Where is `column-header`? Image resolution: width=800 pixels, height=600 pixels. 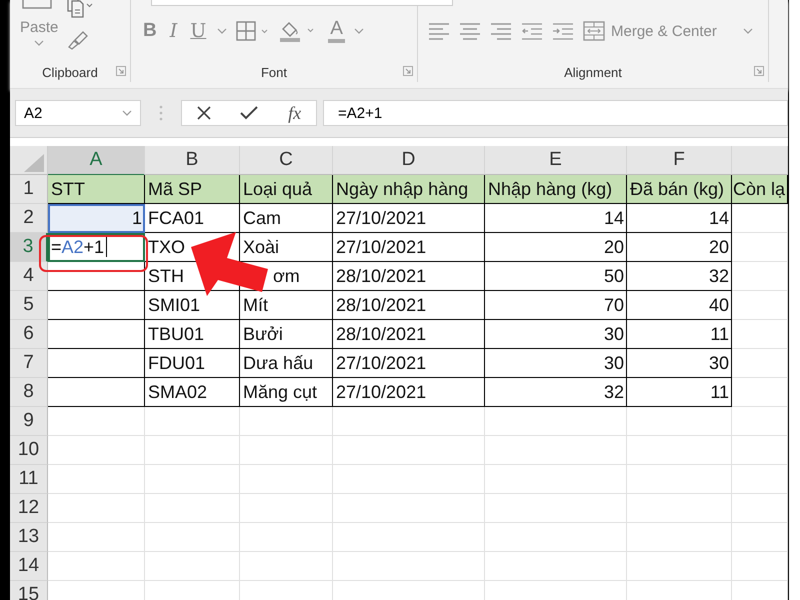
column-header is located at coordinates (760, 160).